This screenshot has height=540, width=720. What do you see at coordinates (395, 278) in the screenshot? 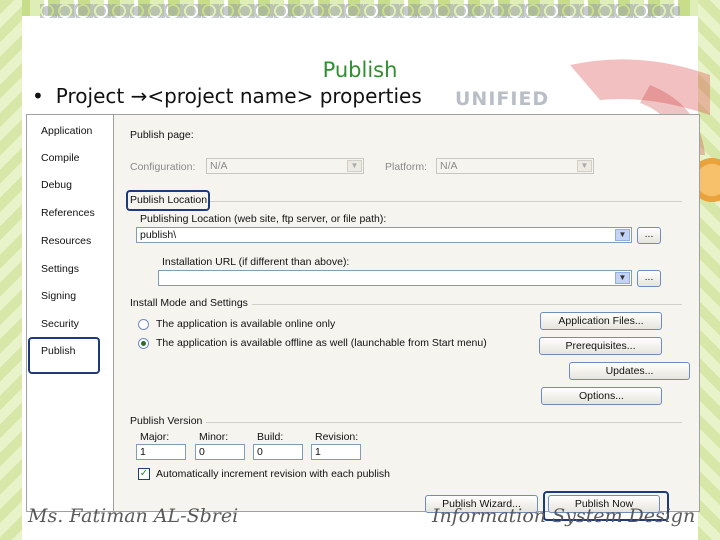
I see `installation-url-input: ▼` at bounding box center [395, 278].